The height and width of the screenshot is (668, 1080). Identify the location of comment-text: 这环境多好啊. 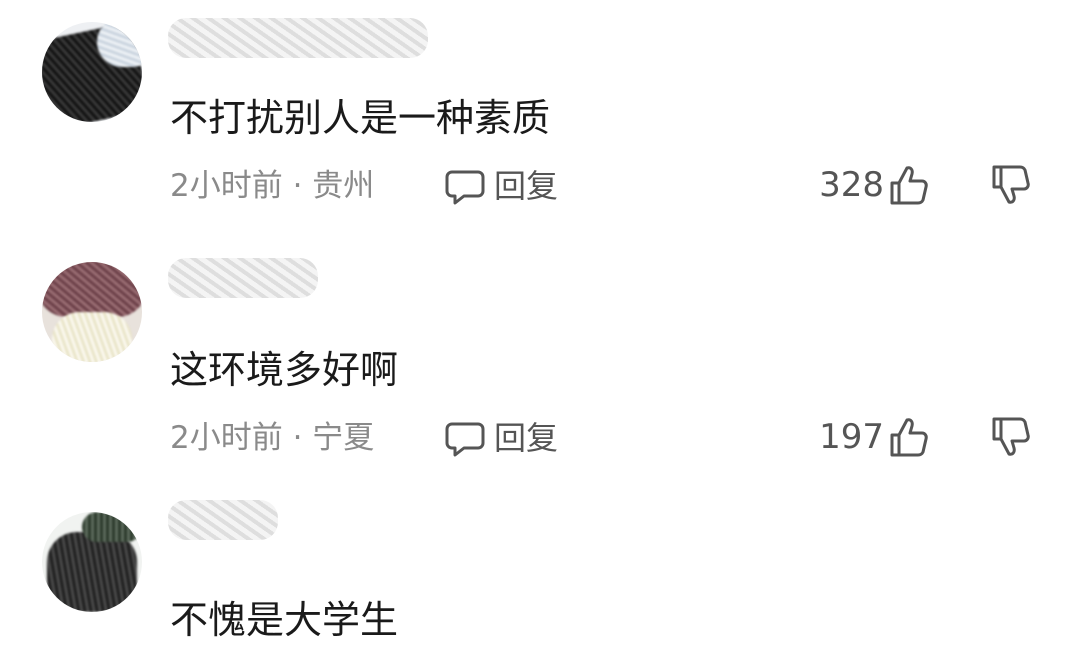
(284, 370).